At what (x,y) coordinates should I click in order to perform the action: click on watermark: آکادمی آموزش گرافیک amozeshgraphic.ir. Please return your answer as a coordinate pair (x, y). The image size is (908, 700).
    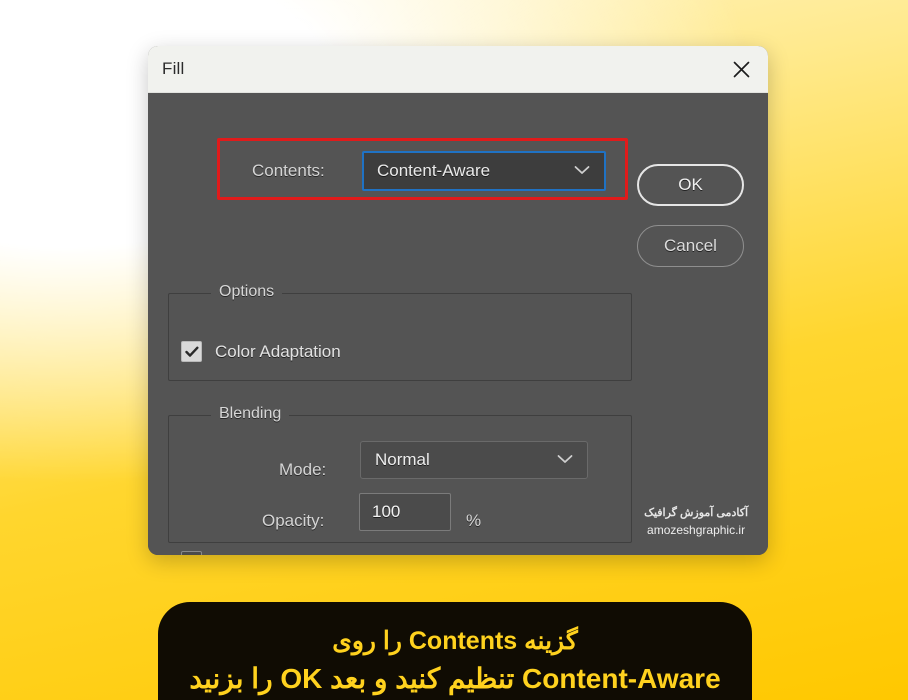
    Looking at the image, I should click on (696, 521).